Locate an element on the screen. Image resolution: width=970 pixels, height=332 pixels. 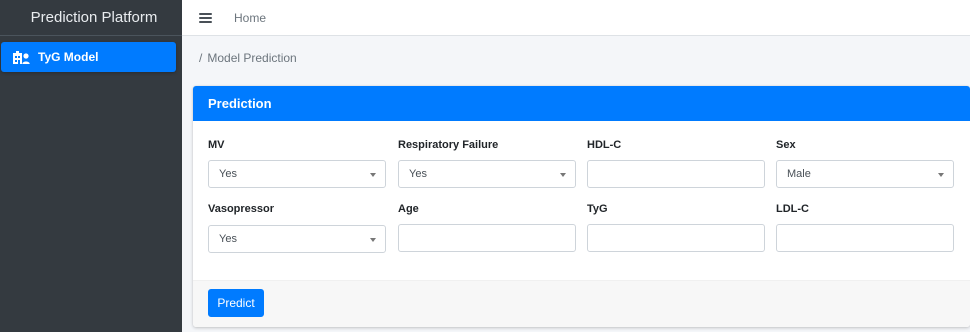
vasopressor-select-value: Yes is located at coordinates (228, 239).